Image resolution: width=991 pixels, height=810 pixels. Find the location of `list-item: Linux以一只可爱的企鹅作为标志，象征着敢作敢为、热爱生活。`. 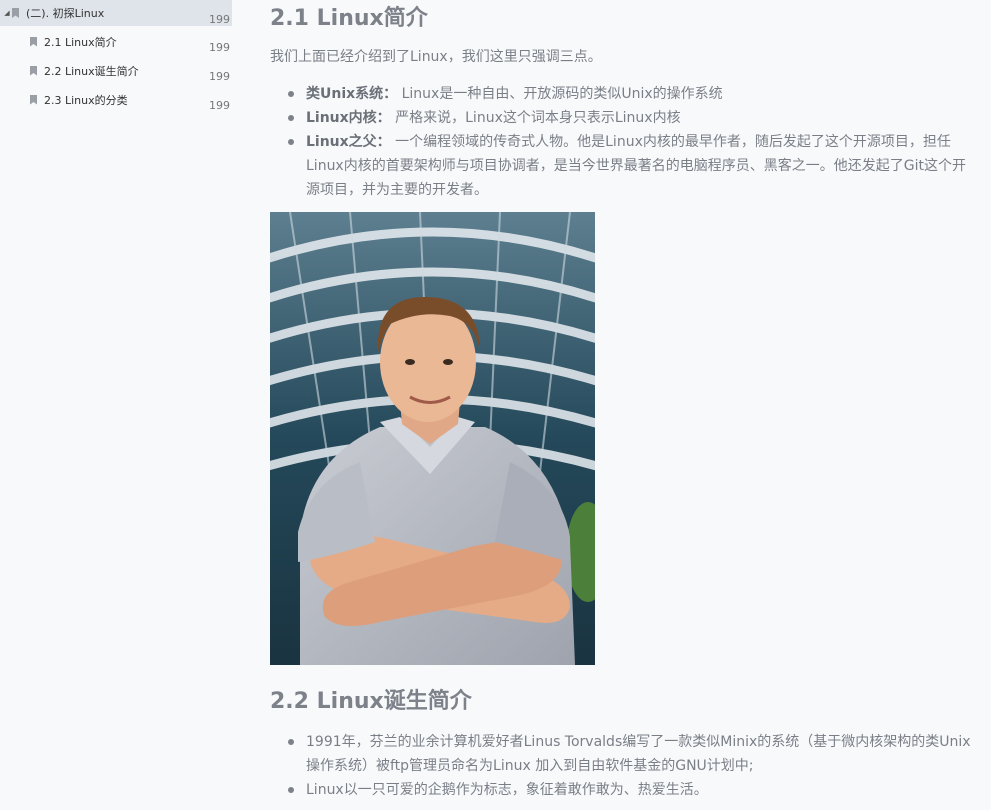

list-item: Linux以一只可爱的企鹅作为标志，象征着敢作敢为、热爱生活。 is located at coordinates (633, 790).